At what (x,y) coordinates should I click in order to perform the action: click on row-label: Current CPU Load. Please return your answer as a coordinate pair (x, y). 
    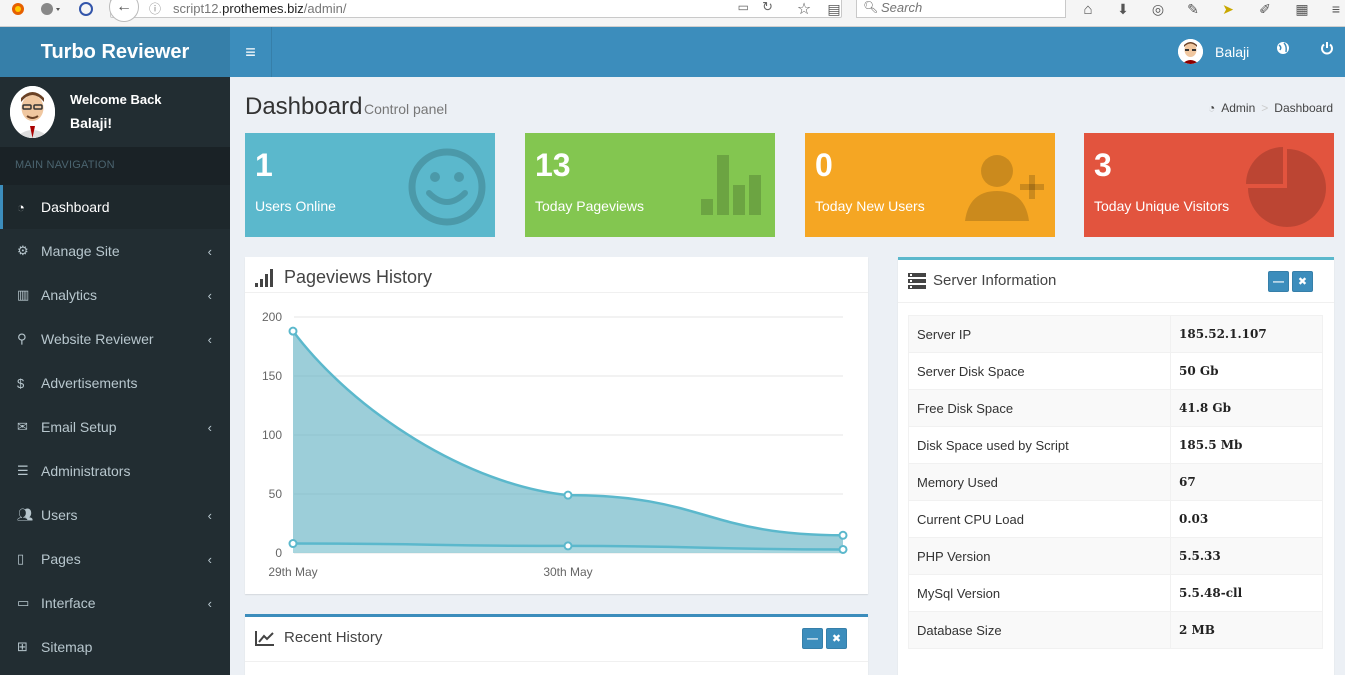
    Looking at the image, I should click on (1040, 519).